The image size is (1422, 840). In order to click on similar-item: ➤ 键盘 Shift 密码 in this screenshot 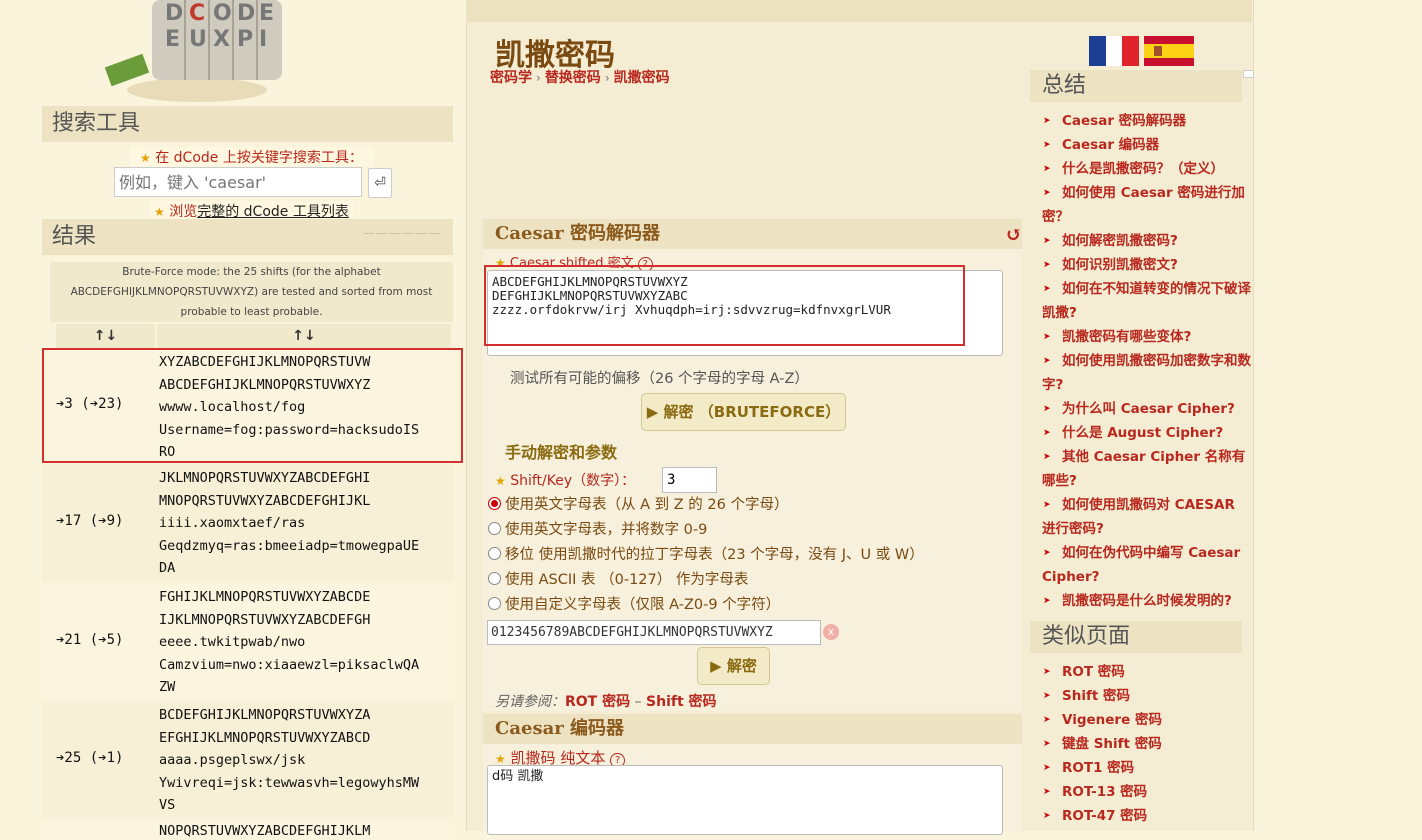, I will do `click(1141, 744)`.